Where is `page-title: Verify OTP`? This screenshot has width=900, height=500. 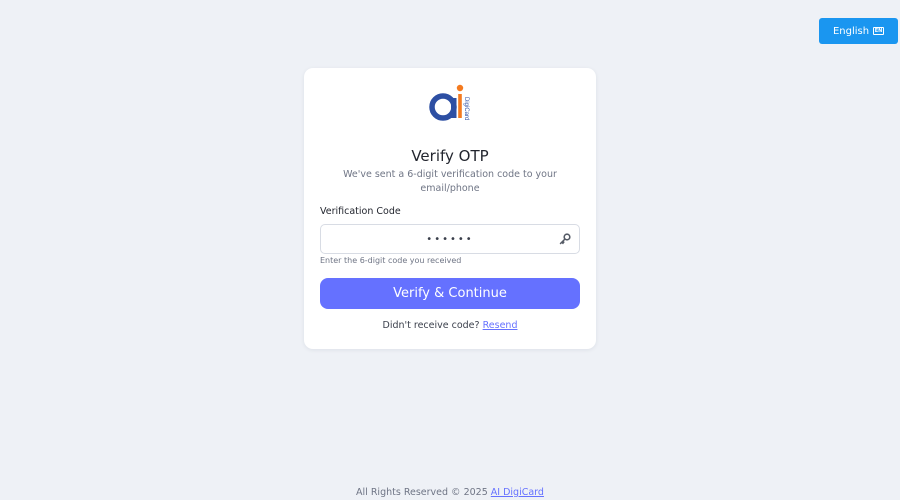 page-title: Verify OTP is located at coordinates (450, 156).